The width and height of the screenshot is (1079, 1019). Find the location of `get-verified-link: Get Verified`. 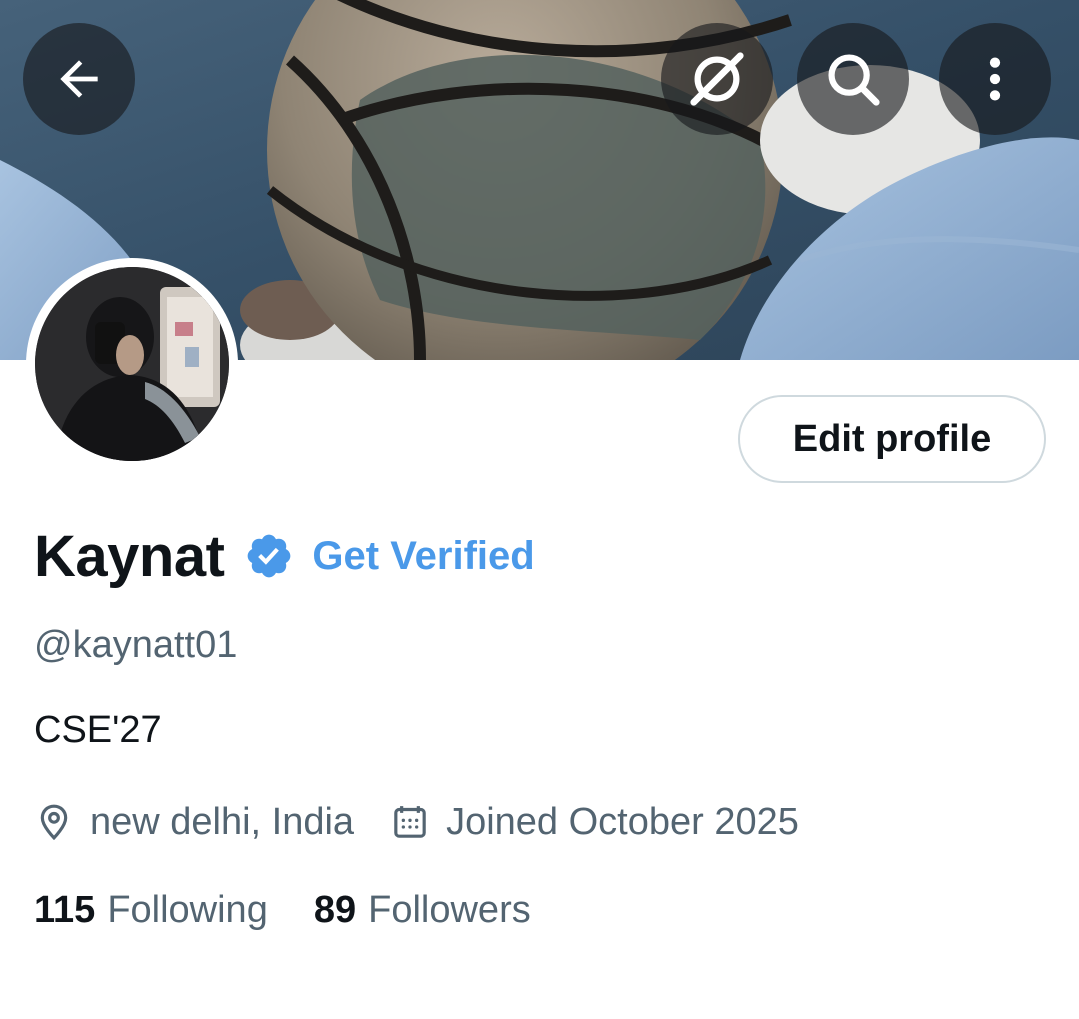

get-verified-link: Get Verified is located at coordinates (423, 556).